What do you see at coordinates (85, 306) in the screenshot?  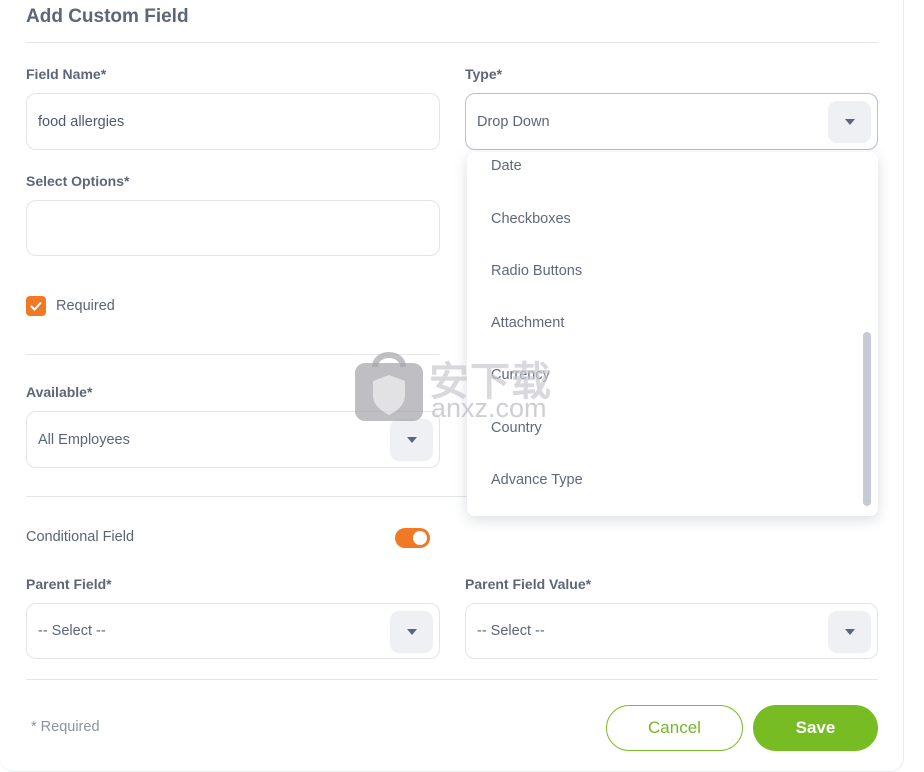 I see `required-checkbox-label: Required` at bounding box center [85, 306].